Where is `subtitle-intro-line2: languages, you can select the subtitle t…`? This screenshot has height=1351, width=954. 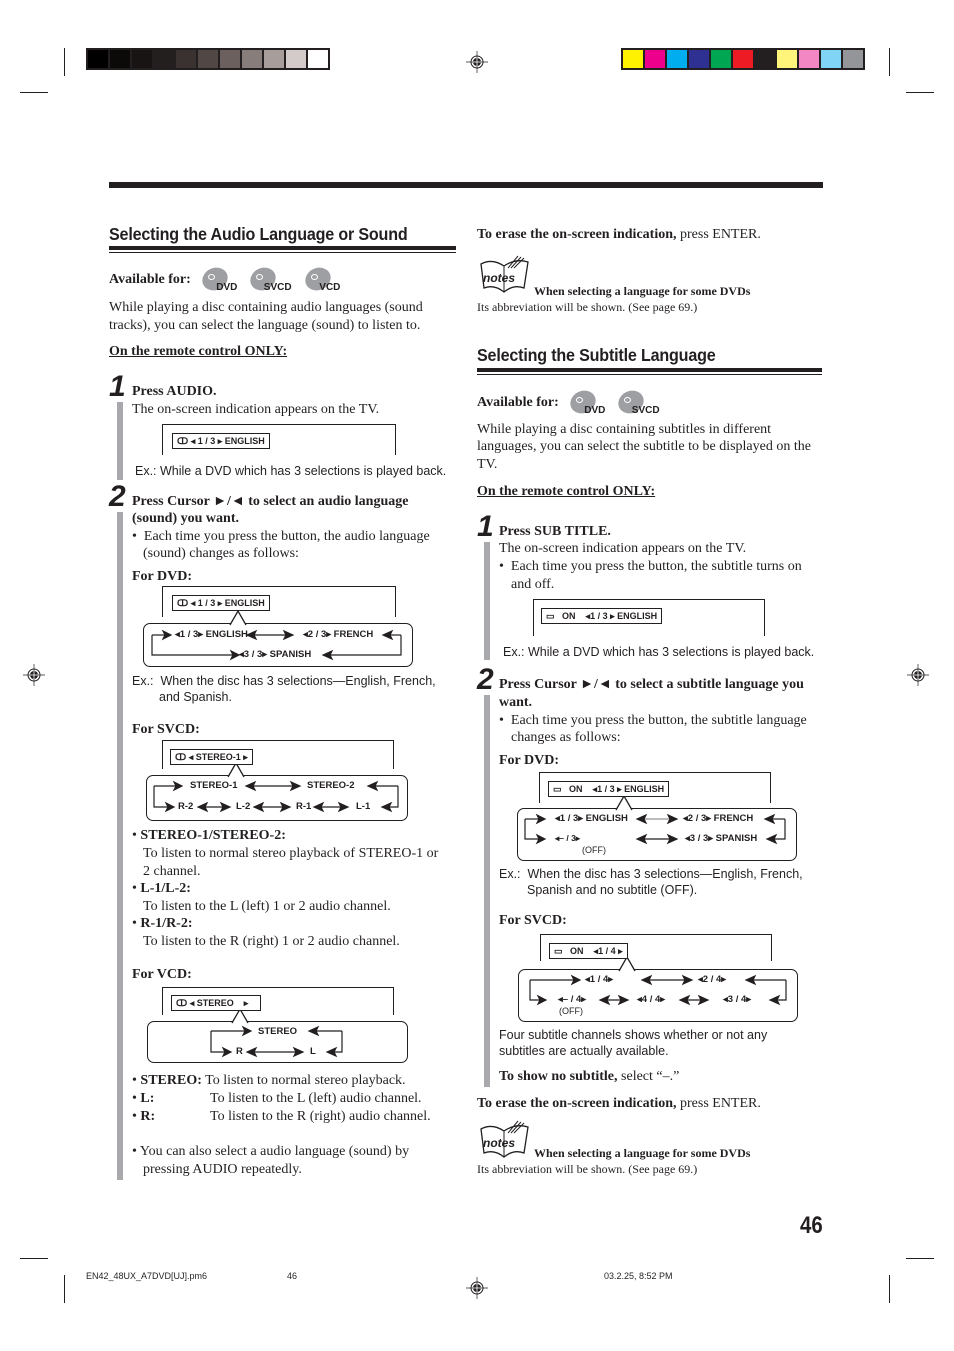
subtitle-intro-line2: languages, you can select the subtitle t… is located at coordinates (644, 446).